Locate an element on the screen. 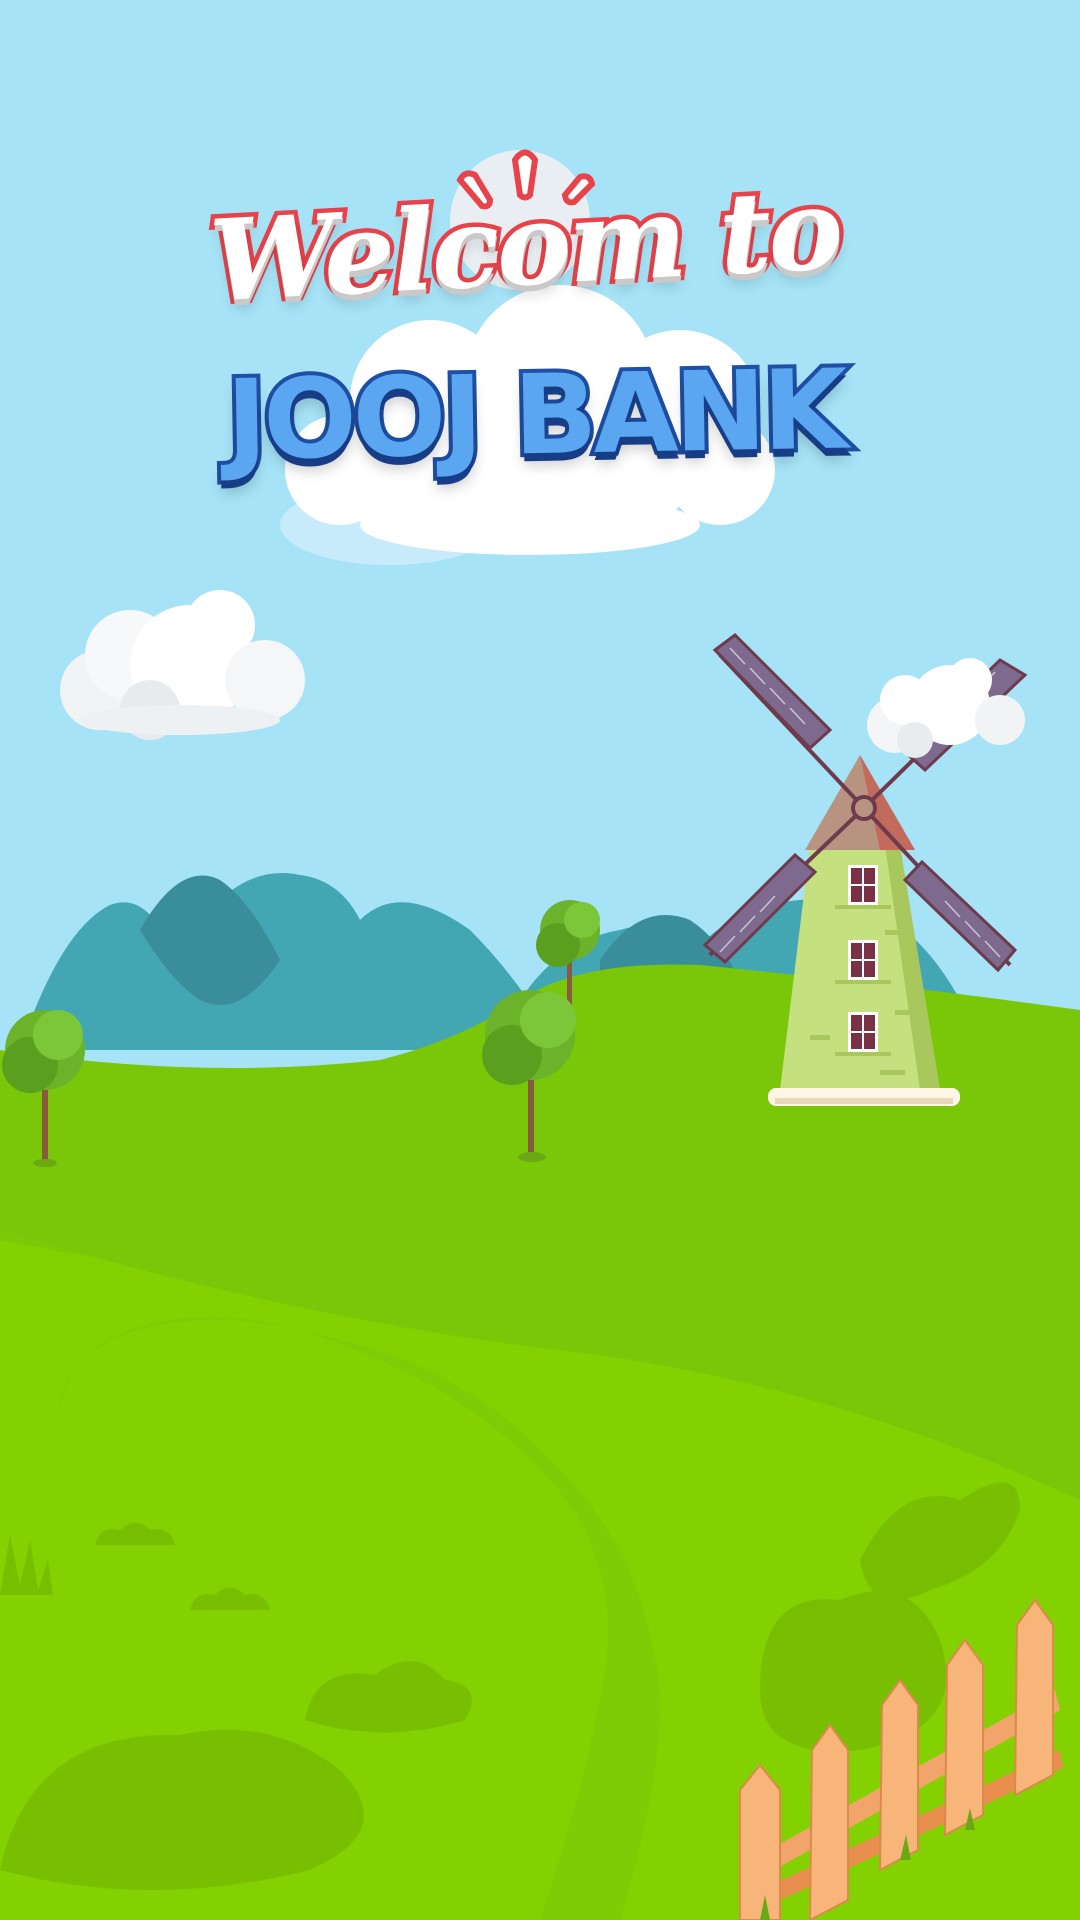 This screenshot has height=1920, width=1080. welcome-title: Welcom to is located at coordinates (524, 245).